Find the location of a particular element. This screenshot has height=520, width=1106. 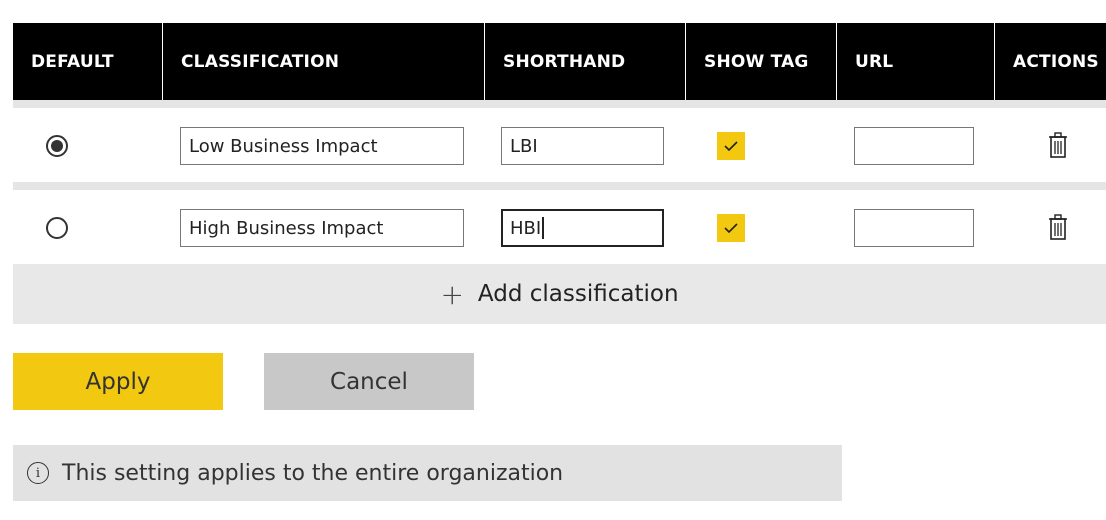

column-header-url: URL is located at coordinates (916, 61).